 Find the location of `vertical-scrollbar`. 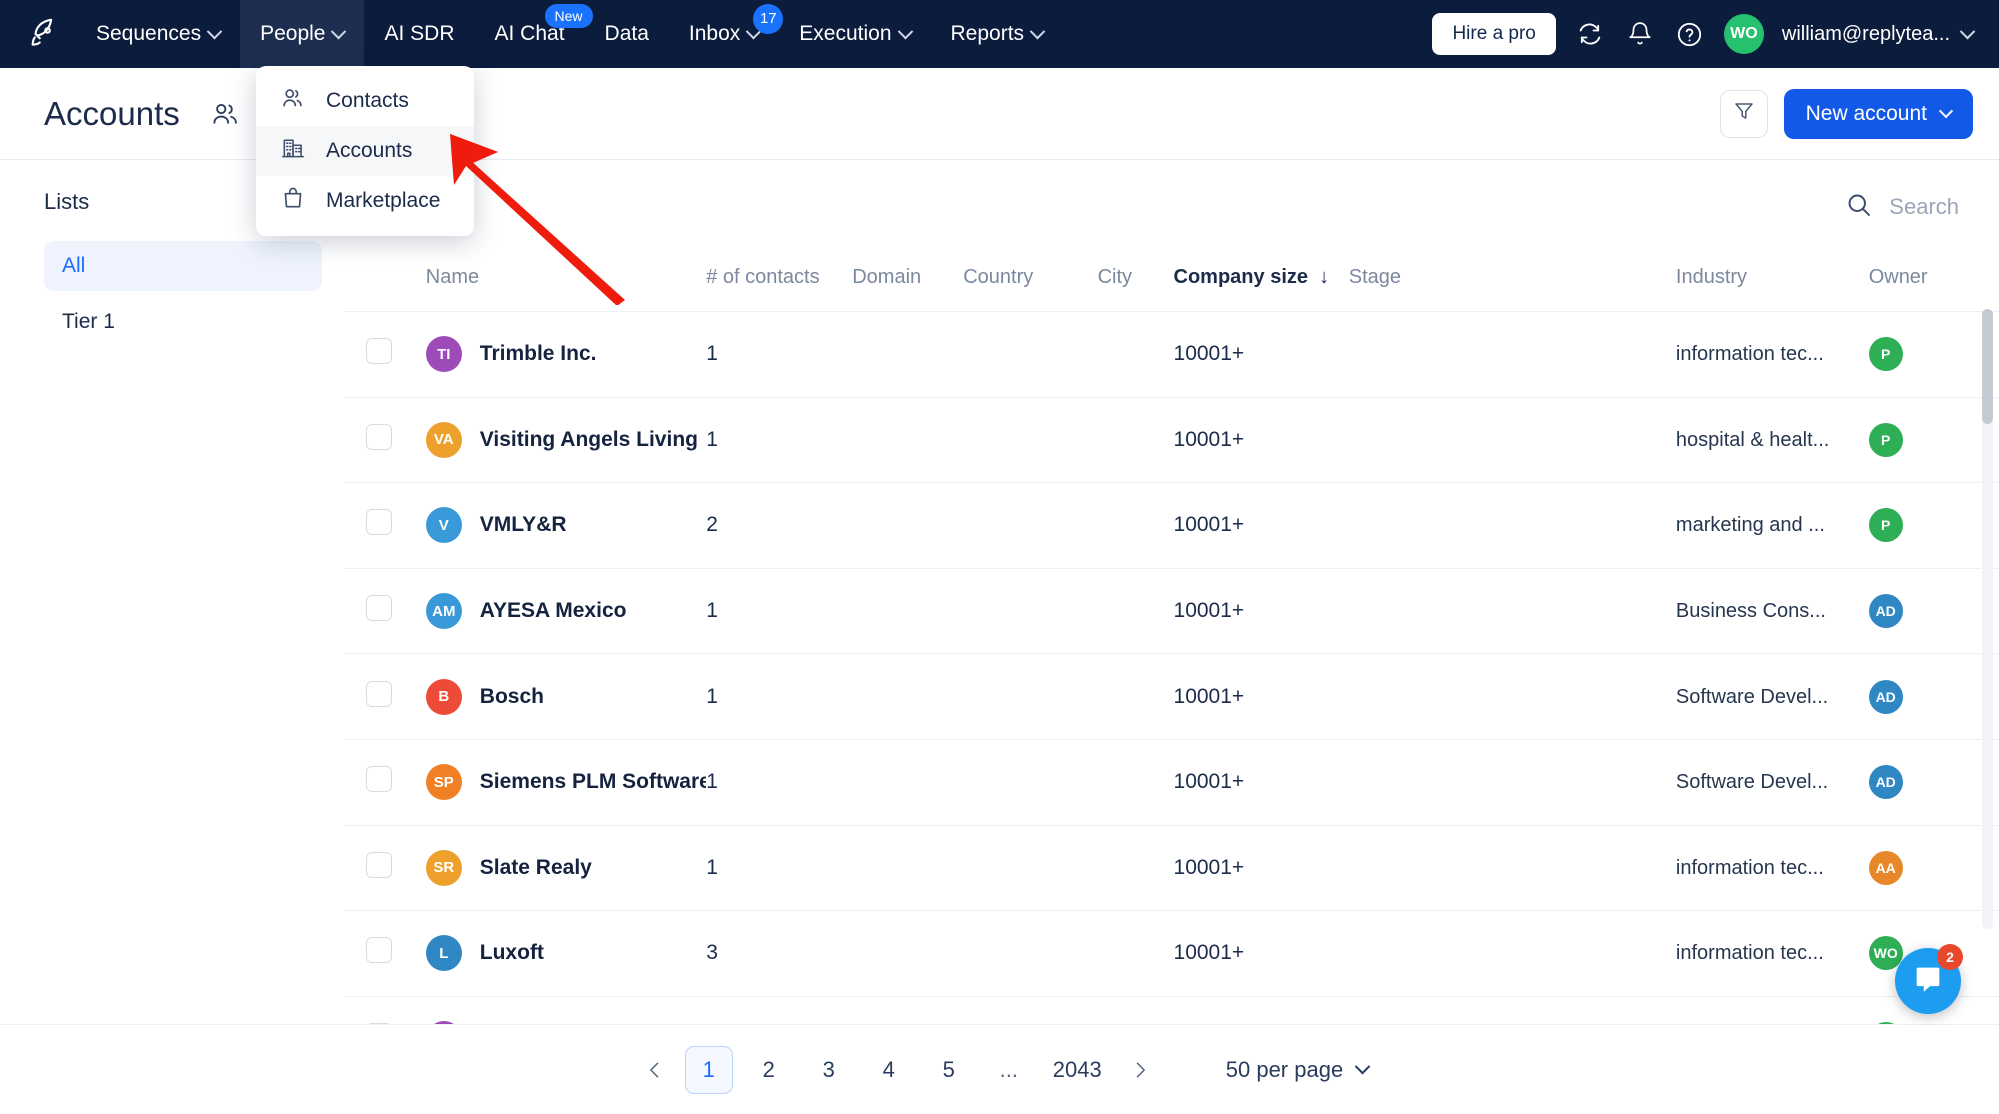

vertical-scrollbar is located at coordinates (1987, 619).